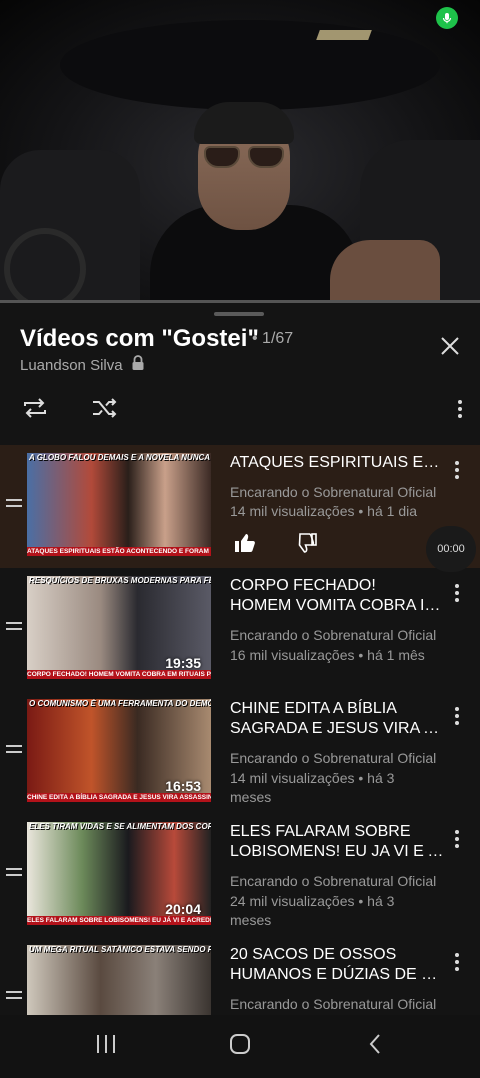  Describe the element at coordinates (183, 786) in the screenshot. I see `video-duration: 16:53` at that location.